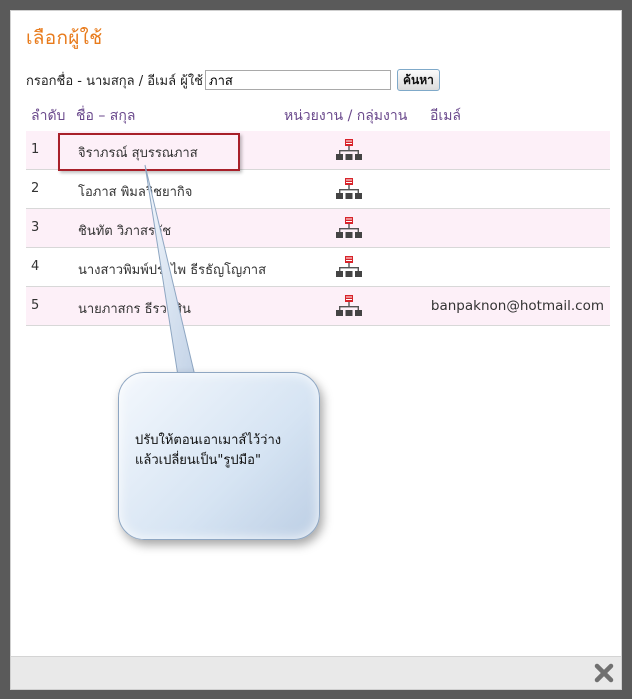  Describe the element at coordinates (106, 116) in the screenshot. I see `header-name: ชื่อ – สกุล` at that location.